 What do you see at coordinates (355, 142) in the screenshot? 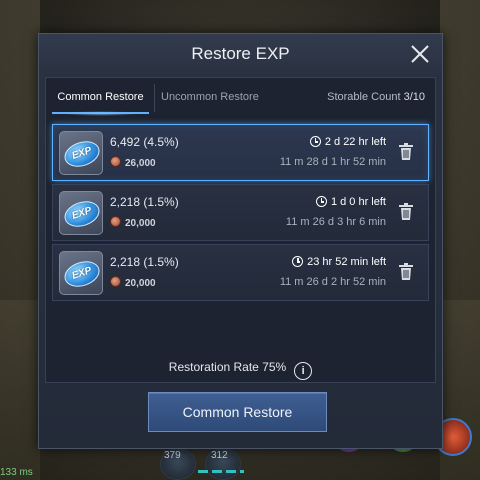
I see `time-left-value: 2 d 22 hr left` at bounding box center [355, 142].